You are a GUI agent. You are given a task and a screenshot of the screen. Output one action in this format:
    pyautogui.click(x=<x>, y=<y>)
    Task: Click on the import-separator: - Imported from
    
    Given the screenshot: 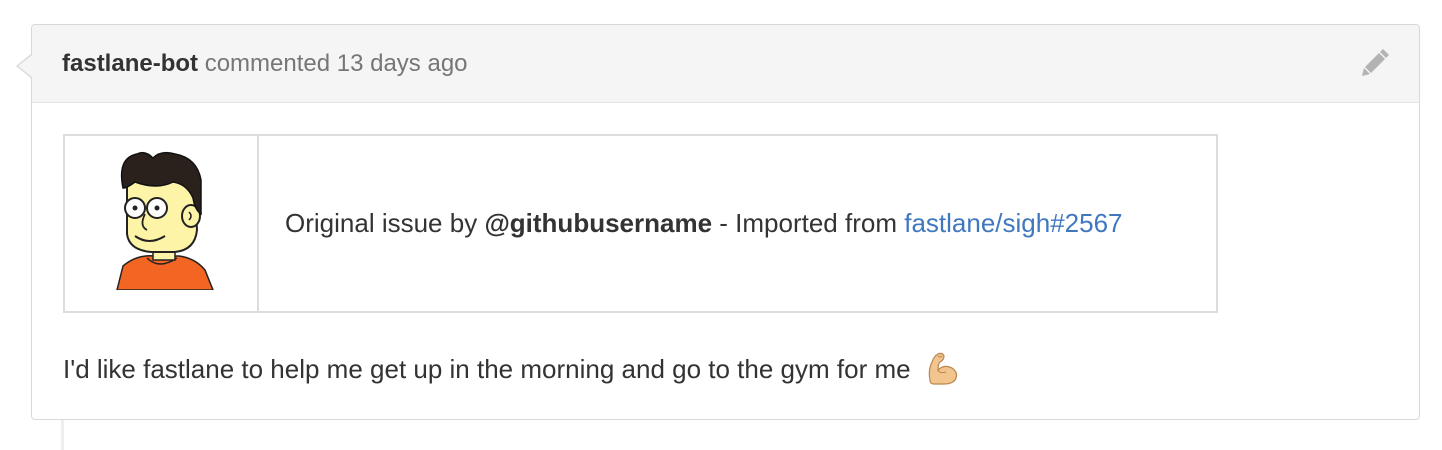 What is the action you would take?
    pyautogui.click(x=808, y=223)
    